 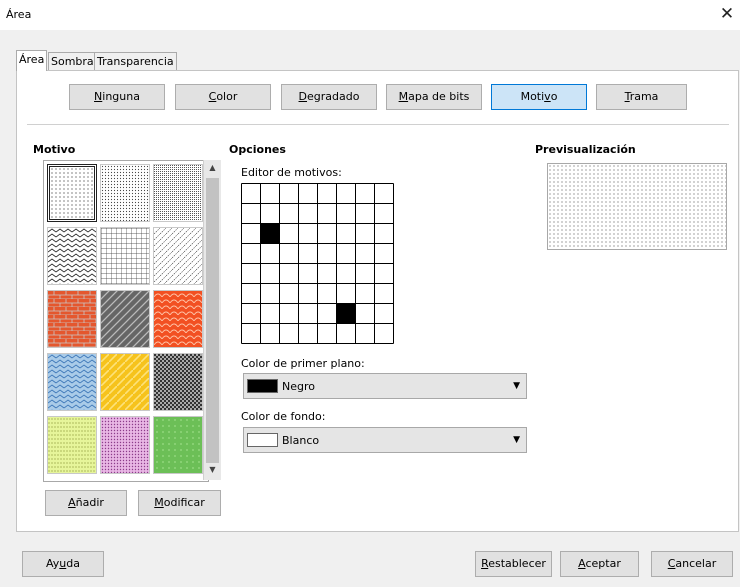 I want to click on pattern-editor-label: Editor de motivos:, so click(x=291, y=172).